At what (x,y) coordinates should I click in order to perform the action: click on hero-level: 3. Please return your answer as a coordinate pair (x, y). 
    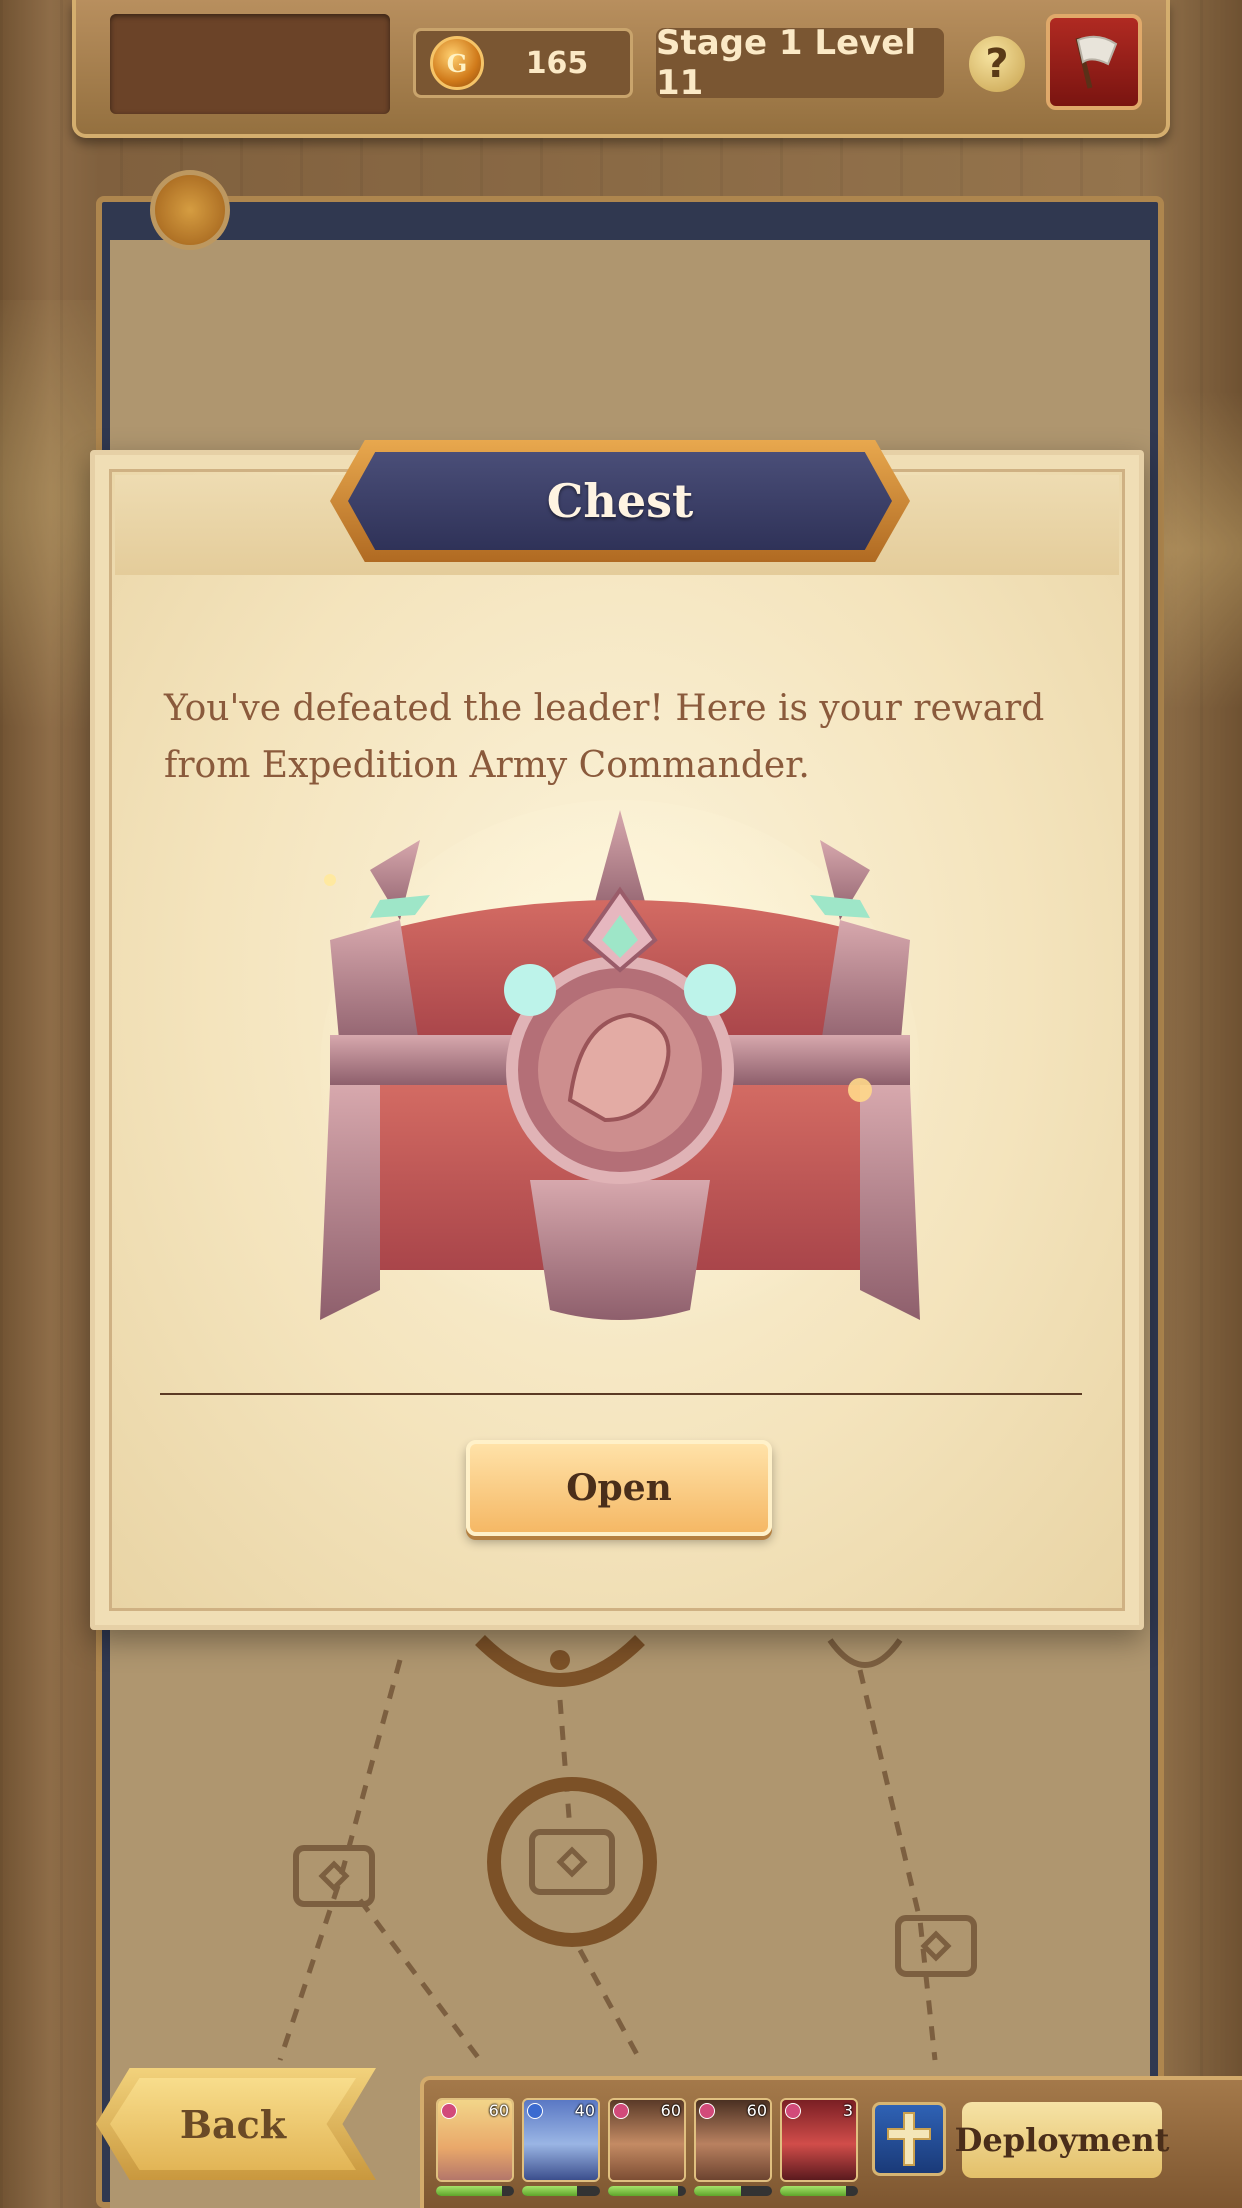
    Looking at the image, I should click on (847, 2110).